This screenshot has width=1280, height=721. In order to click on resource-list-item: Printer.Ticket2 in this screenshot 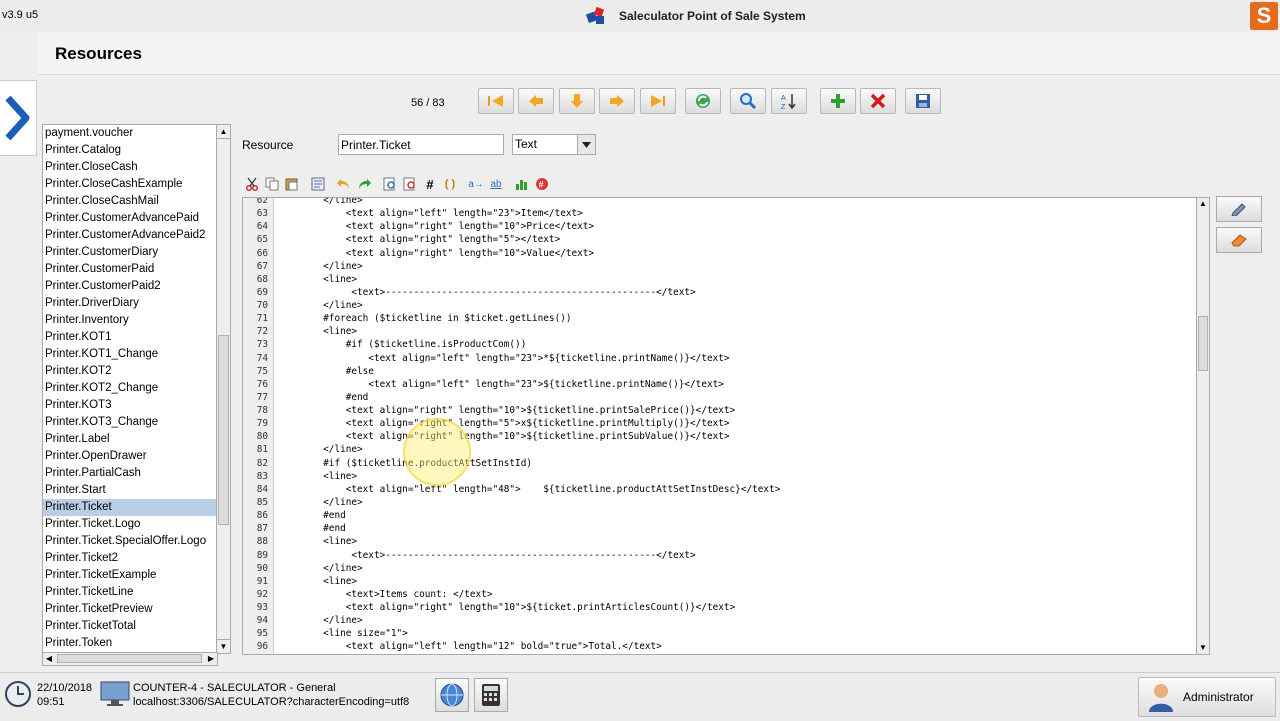, I will do `click(130, 558)`.